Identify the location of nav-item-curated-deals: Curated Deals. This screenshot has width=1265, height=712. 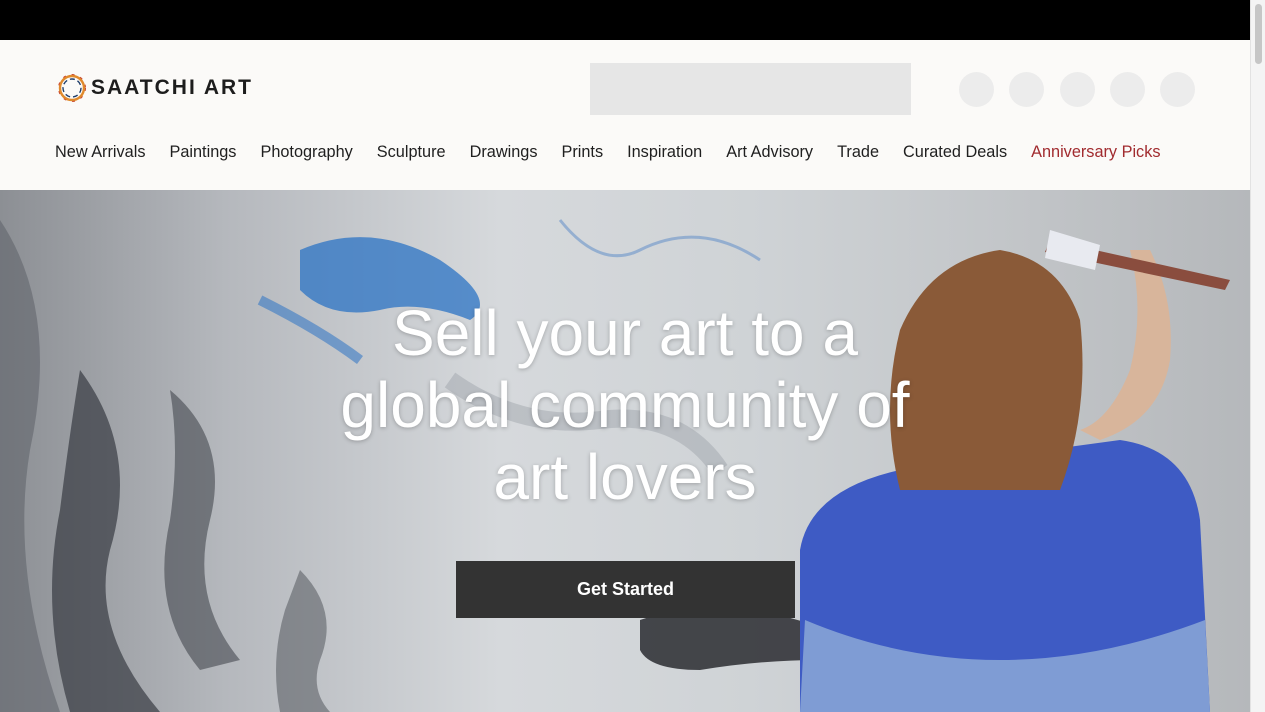
(955, 152).